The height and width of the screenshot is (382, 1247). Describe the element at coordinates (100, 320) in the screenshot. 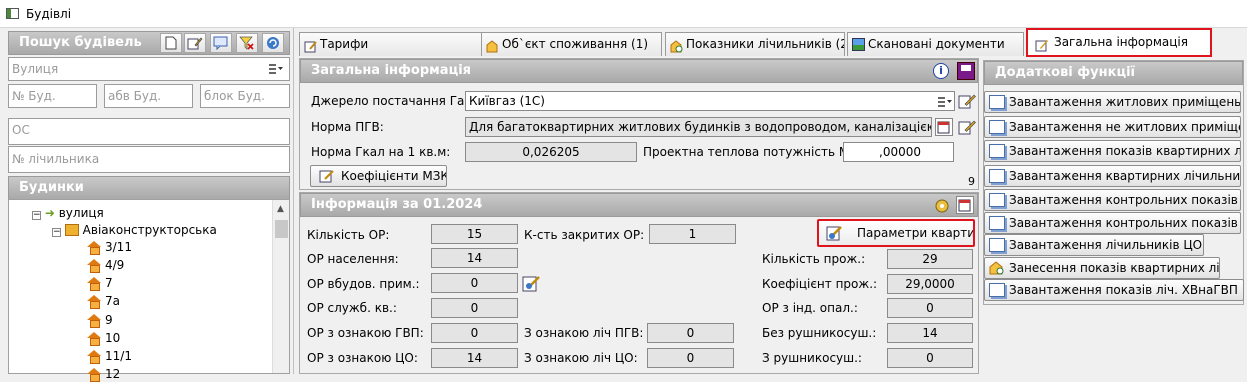

I see `tree-house: 9` at that location.